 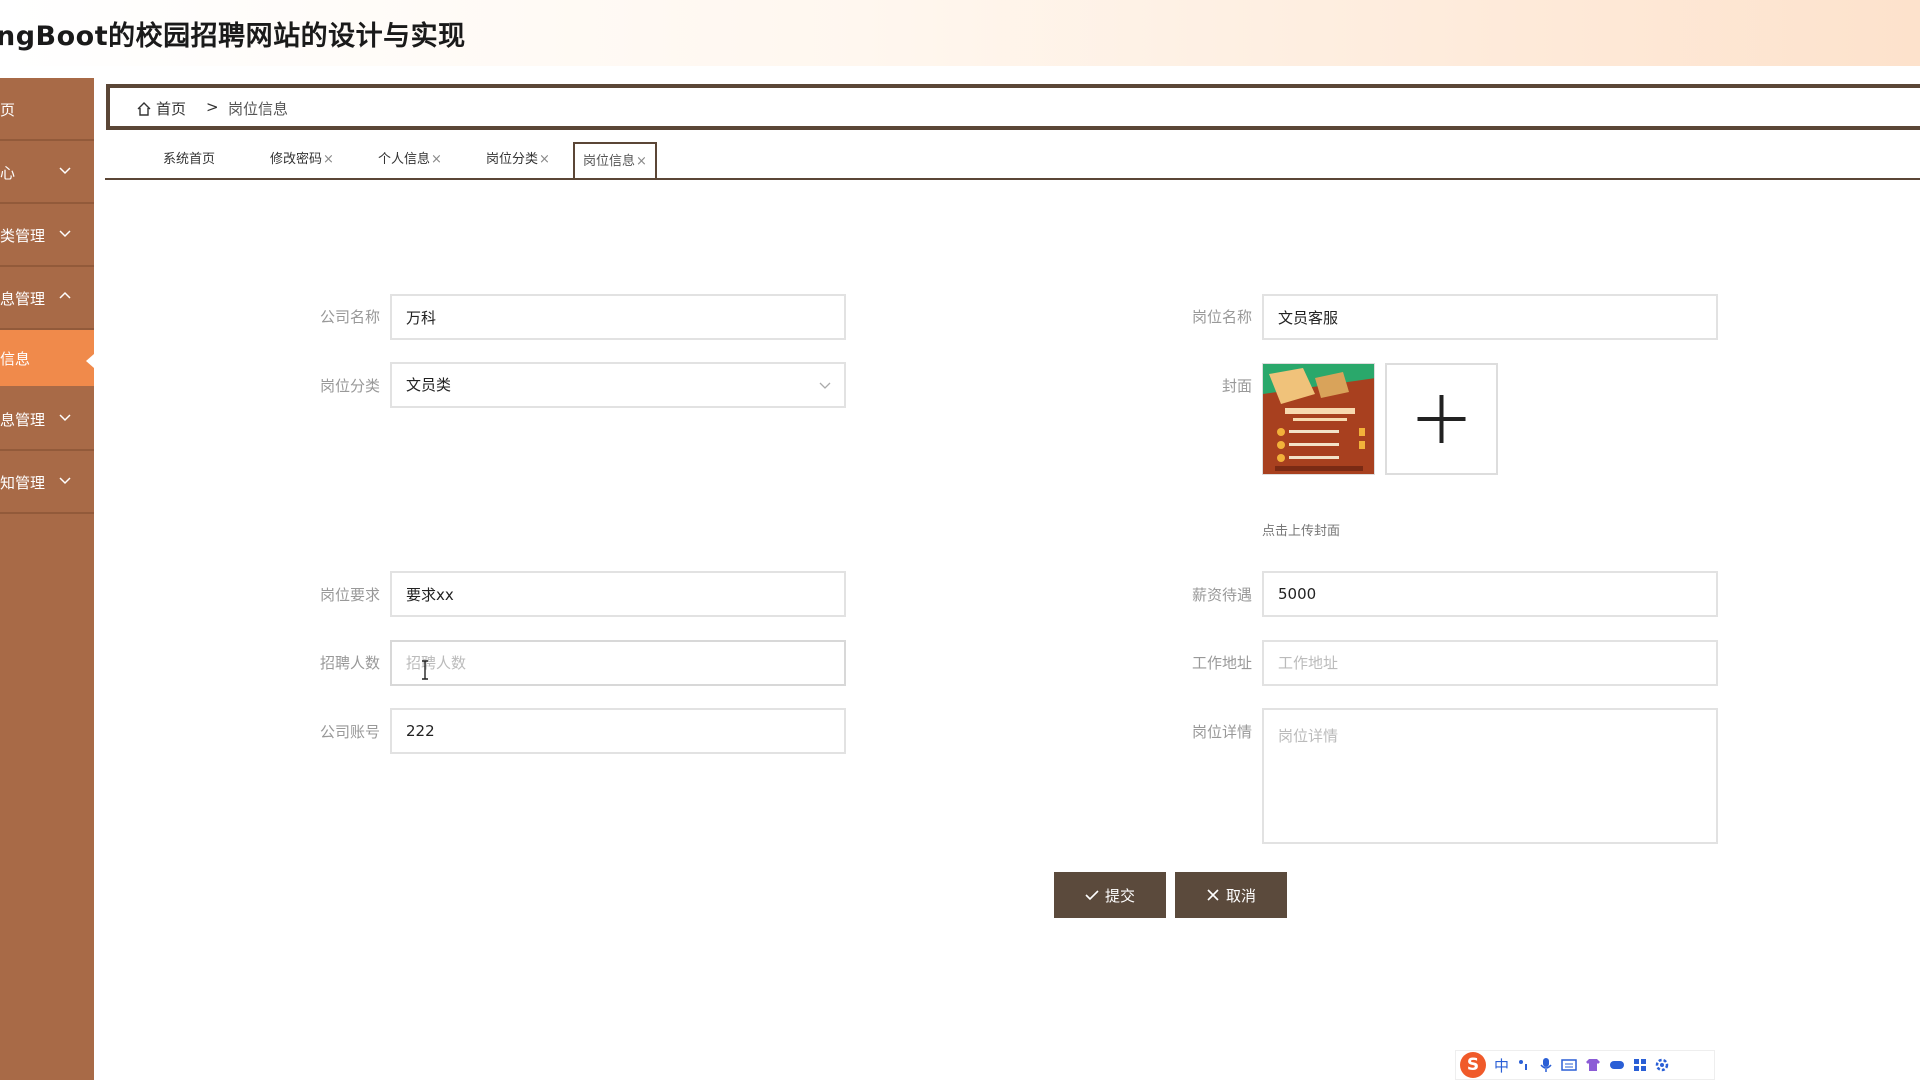 I want to click on breadcrumb-home-label: 首页, so click(x=171, y=109).